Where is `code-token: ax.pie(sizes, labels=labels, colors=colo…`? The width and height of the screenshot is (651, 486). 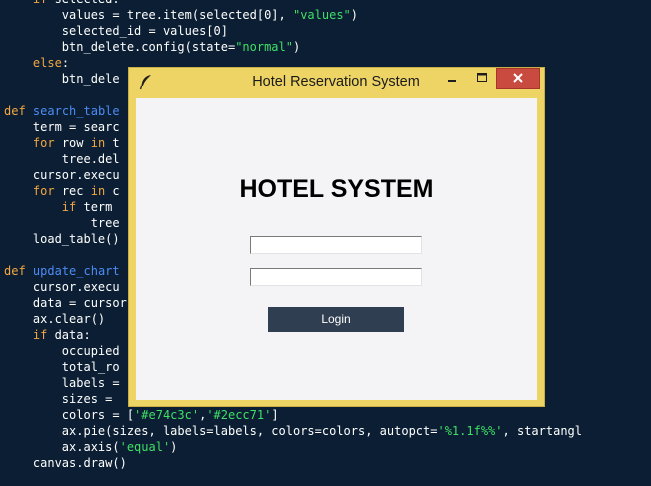
code-token: ax.pie(sizes, labels=labels, colors=colo… is located at coordinates (221, 431).